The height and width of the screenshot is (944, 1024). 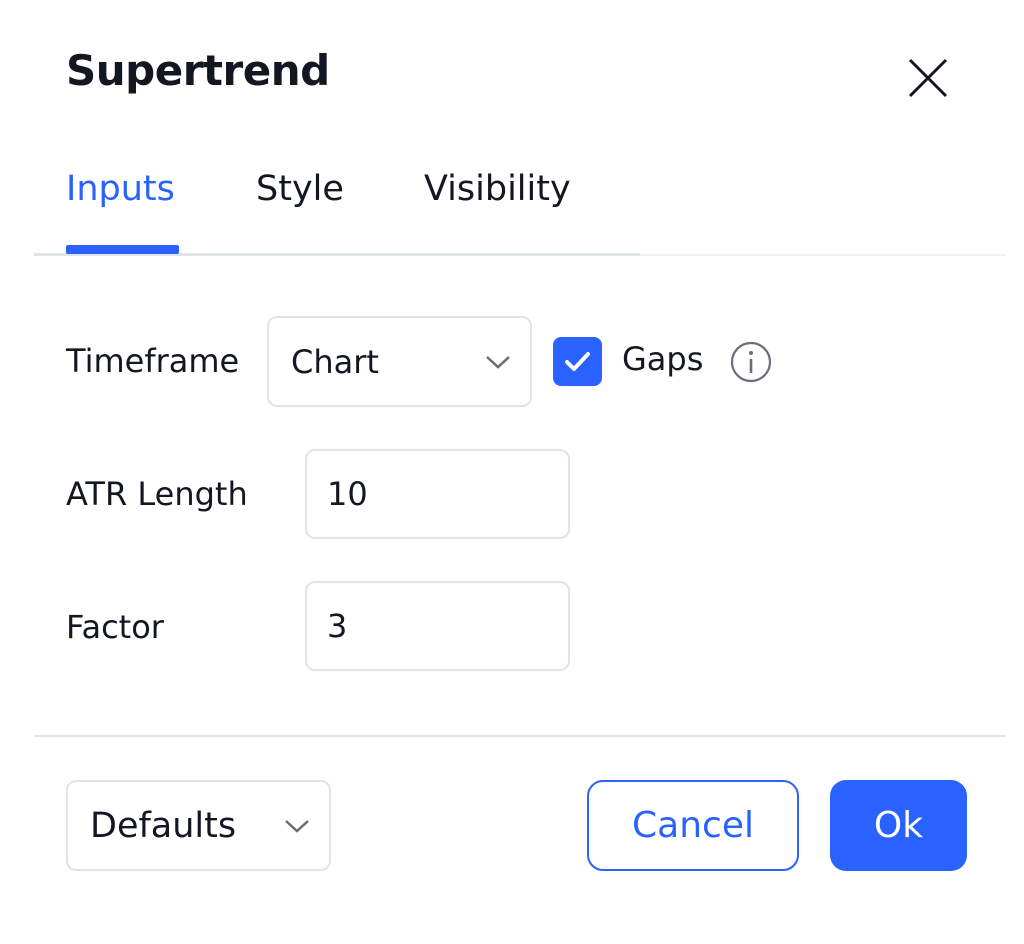 I want to click on gaps-checkbox, so click(x=577, y=361).